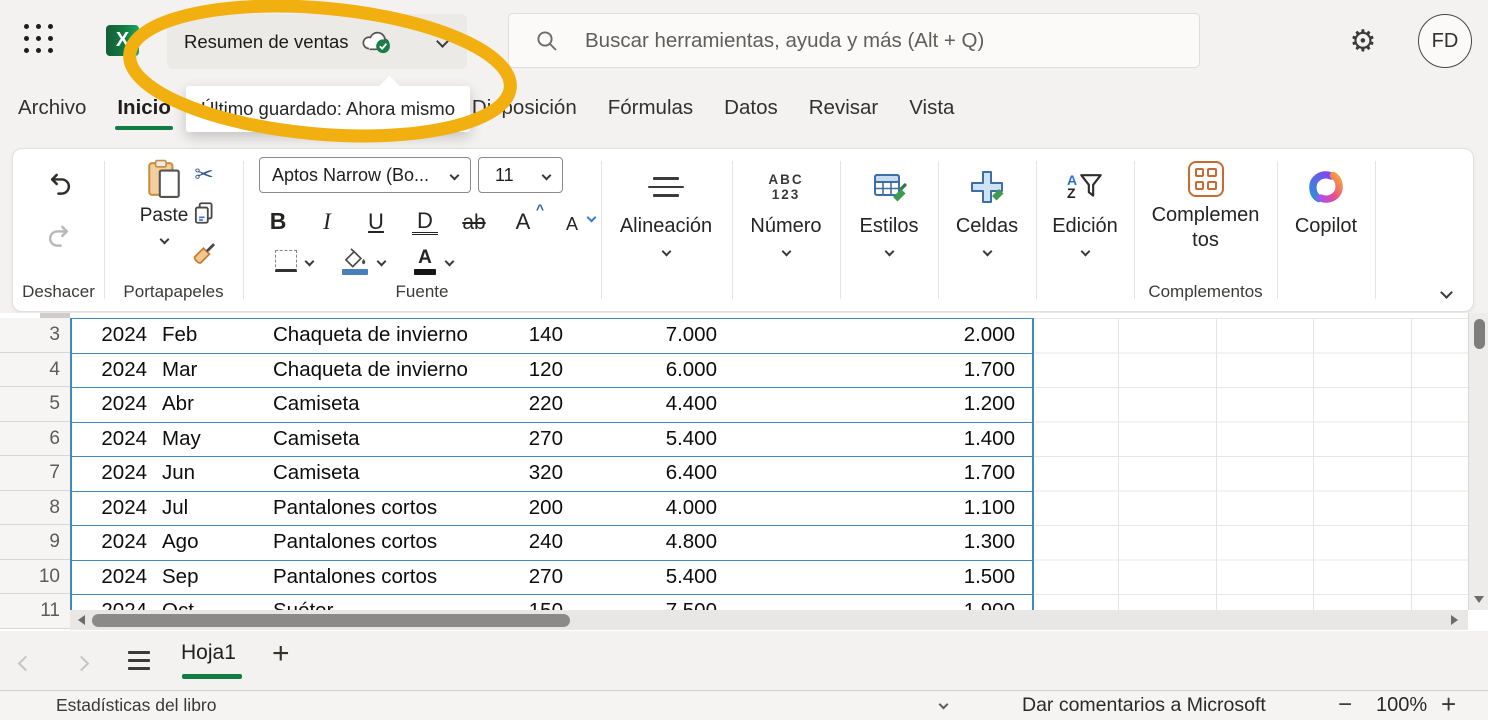 The image size is (1488, 720). I want to click on cell-month: Abr, so click(212, 405).